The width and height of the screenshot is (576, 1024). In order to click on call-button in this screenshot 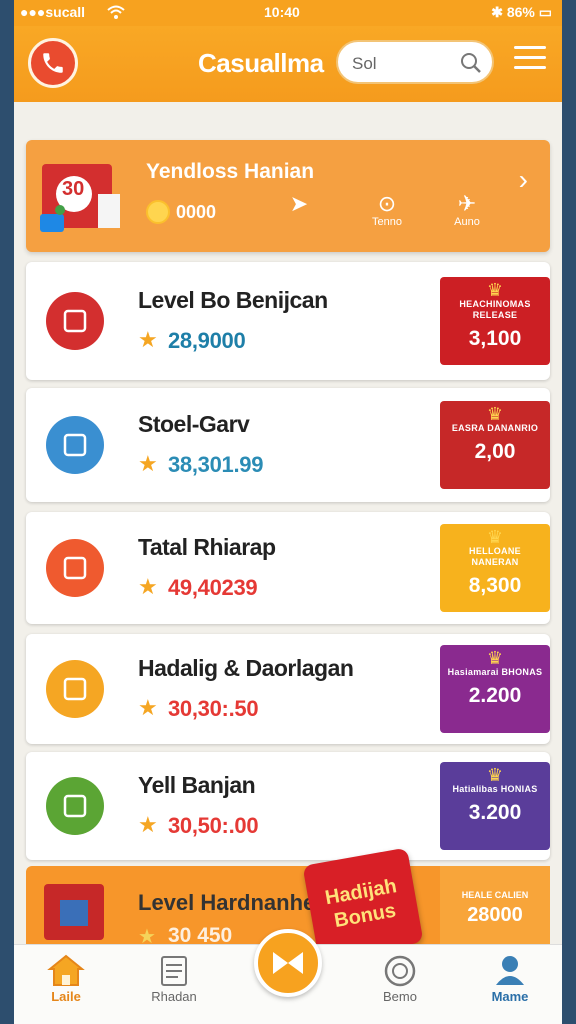, I will do `click(53, 63)`.